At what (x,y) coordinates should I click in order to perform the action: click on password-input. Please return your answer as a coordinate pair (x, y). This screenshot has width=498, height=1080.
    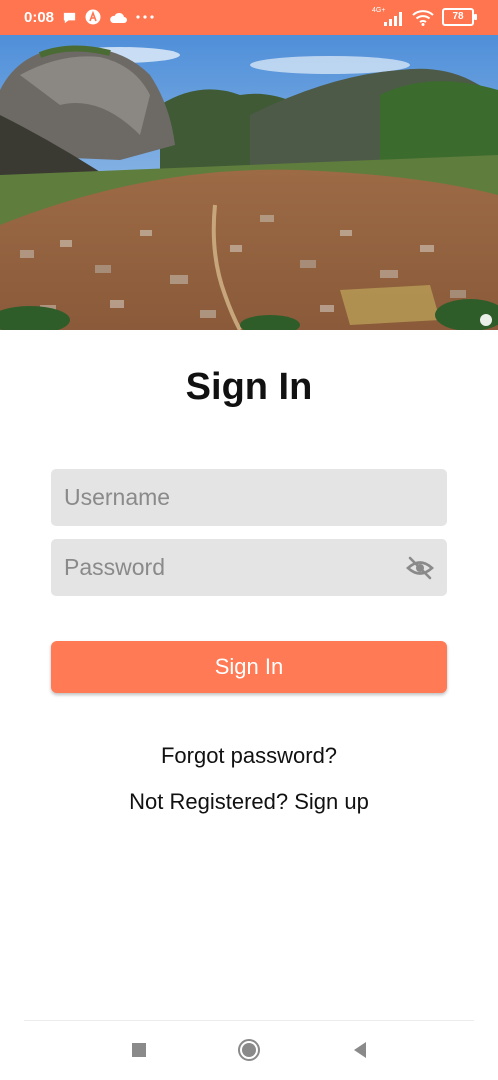
    Looking at the image, I should click on (249, 567).